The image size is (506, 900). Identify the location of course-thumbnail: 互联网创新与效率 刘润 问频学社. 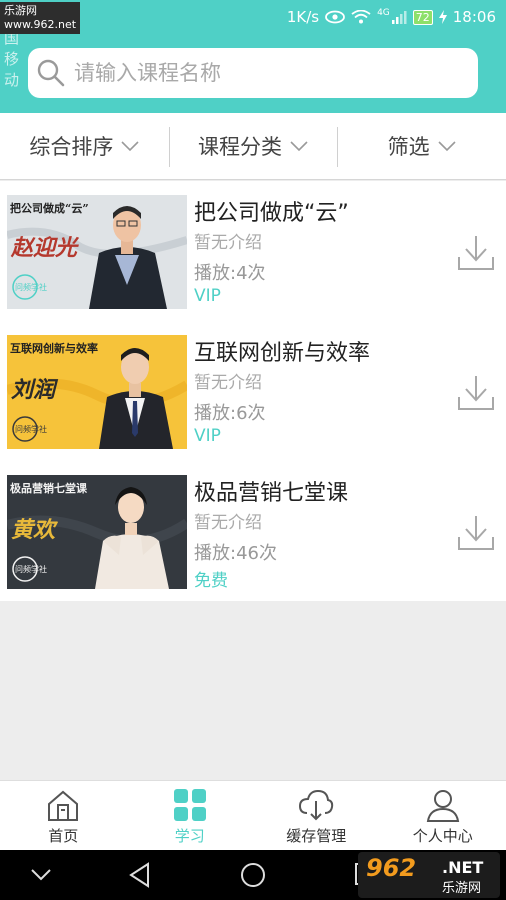
(97, 392).